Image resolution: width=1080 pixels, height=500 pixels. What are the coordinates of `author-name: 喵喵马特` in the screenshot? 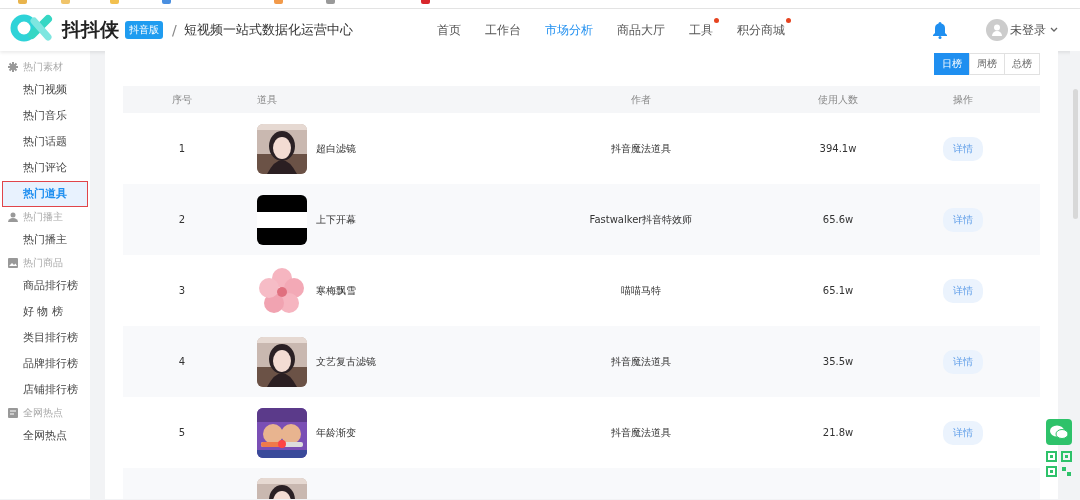 It's located at (641, 290).